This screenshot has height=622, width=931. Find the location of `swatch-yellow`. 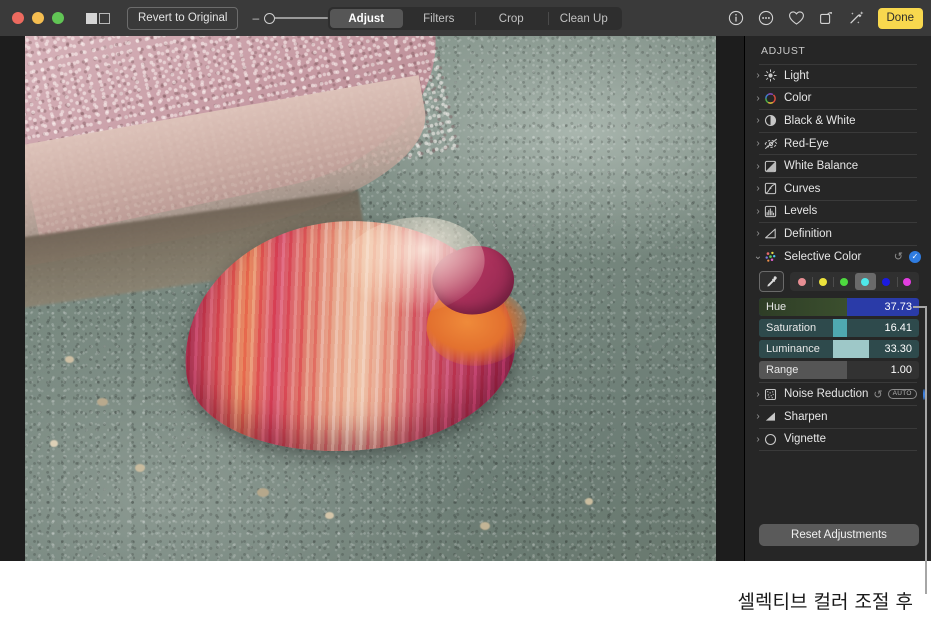

swatch-yellow is located at coordinates (822, 281).